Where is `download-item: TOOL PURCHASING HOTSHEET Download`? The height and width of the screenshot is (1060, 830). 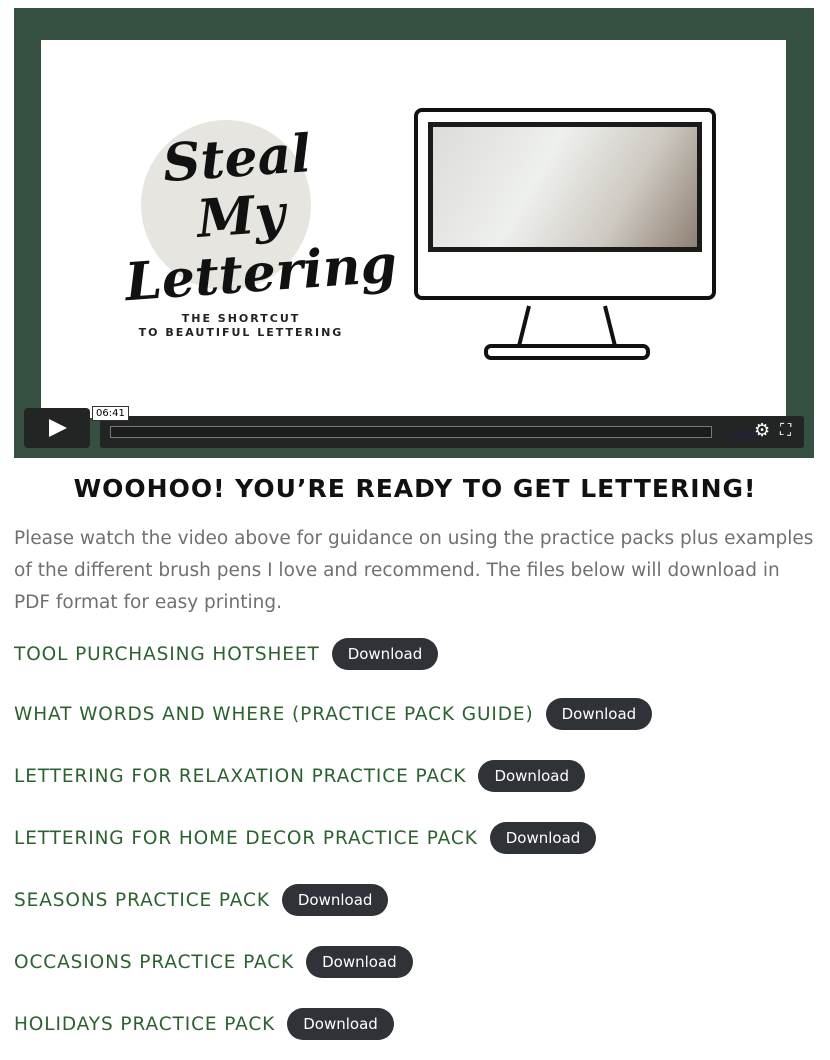
download-item: TOOL PURCHASING HOTSHEET Download is located at coordinates (226, 654).